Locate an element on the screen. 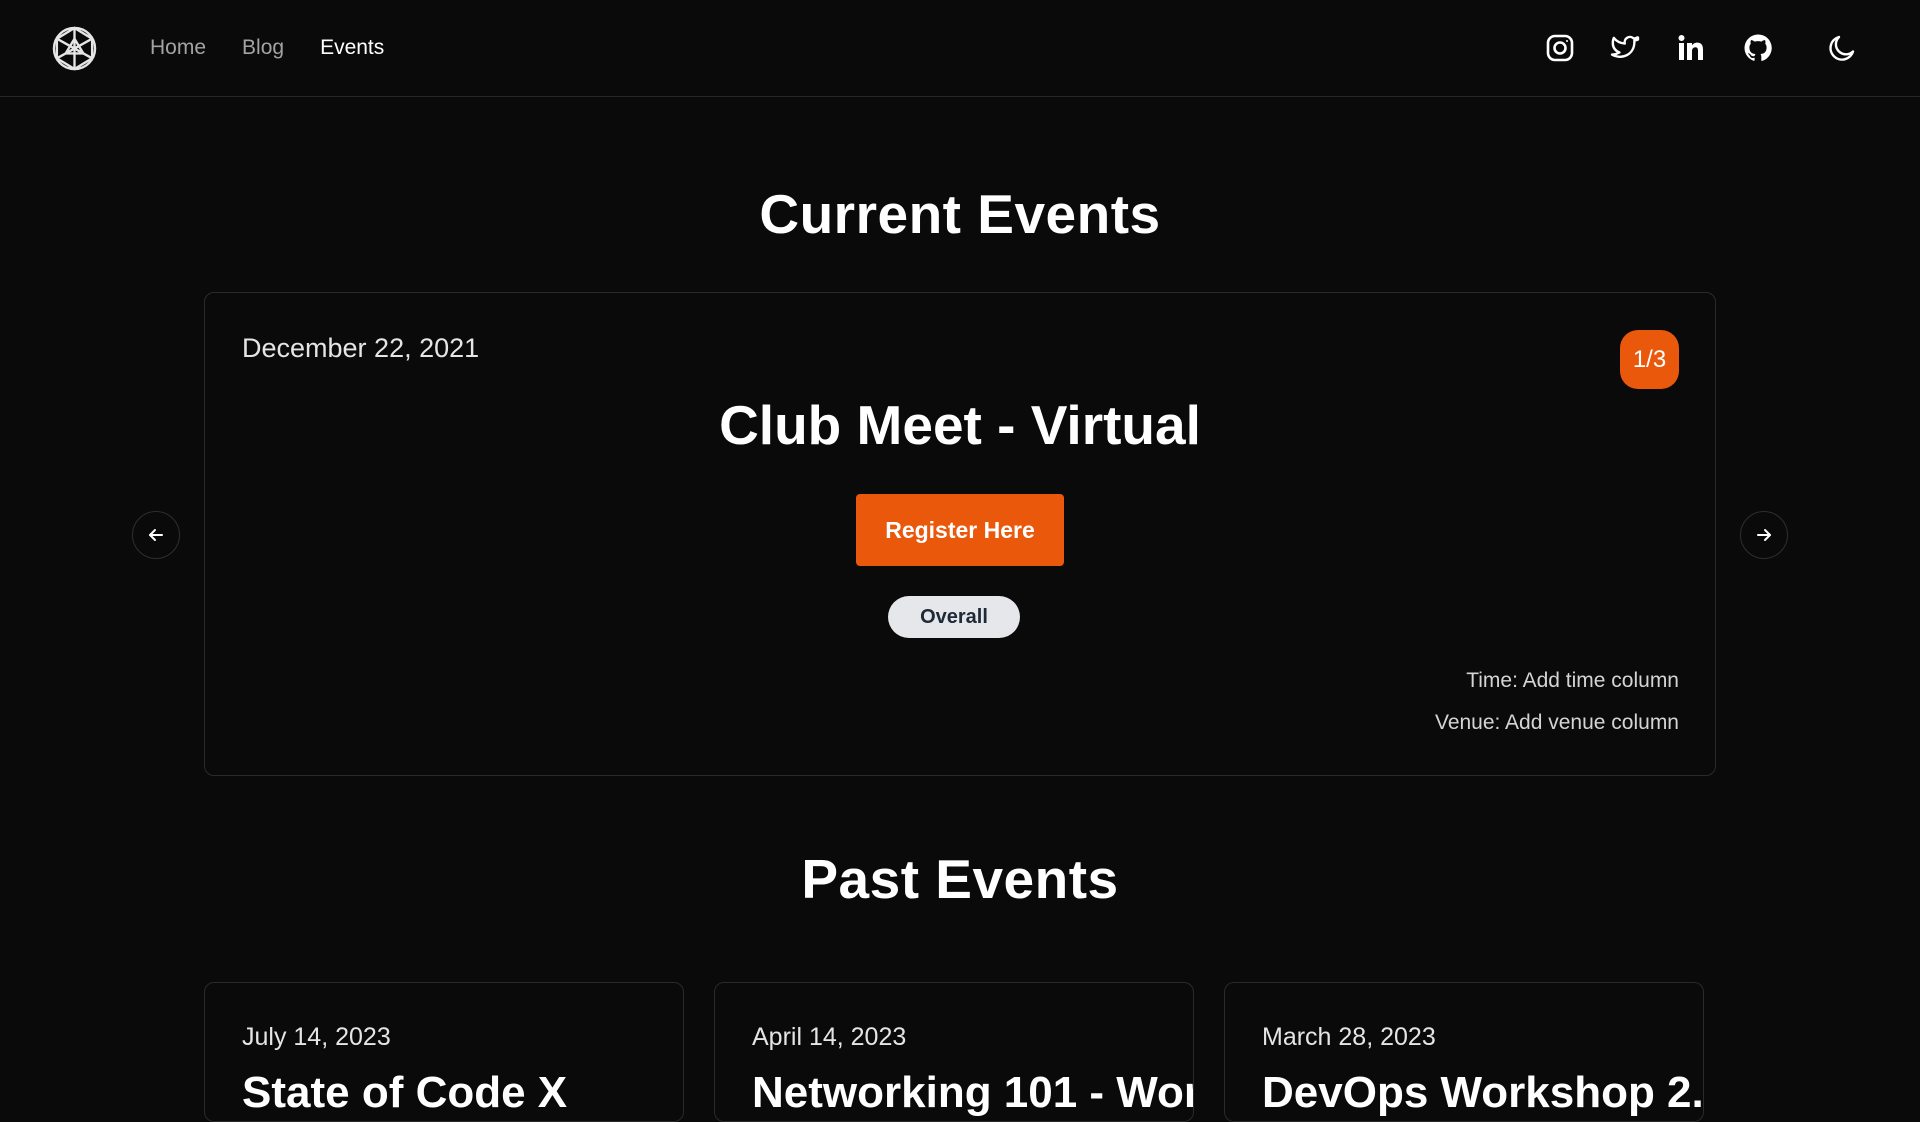  past-event-title: DevOps Workshop 2.0 is located at coordinates (1483, 1092).